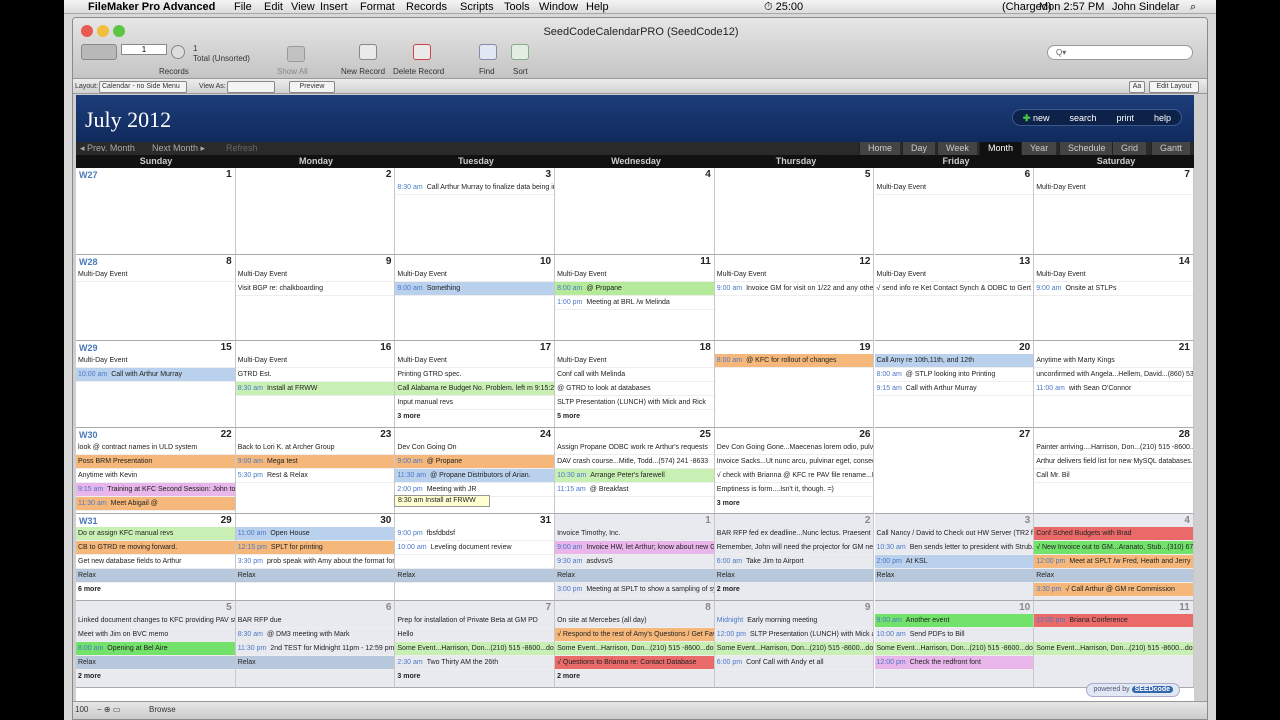  I want to click on calendar-event: 9:00 am Mega test, so click(315, 461).